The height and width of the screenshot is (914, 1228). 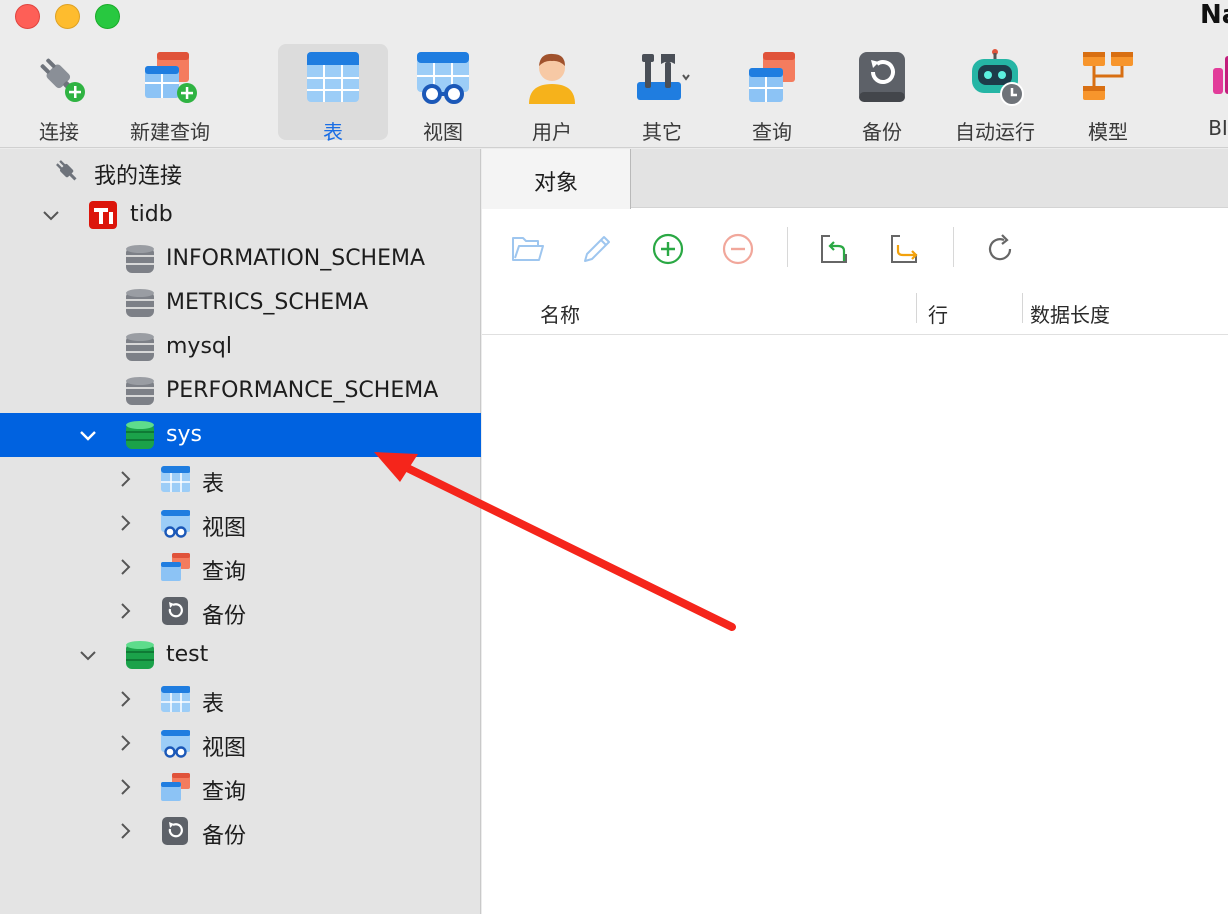 What do you see at coordinates (175, 611) in the screenshot?
I see `backup-icon` at bounding box center [175, 611].